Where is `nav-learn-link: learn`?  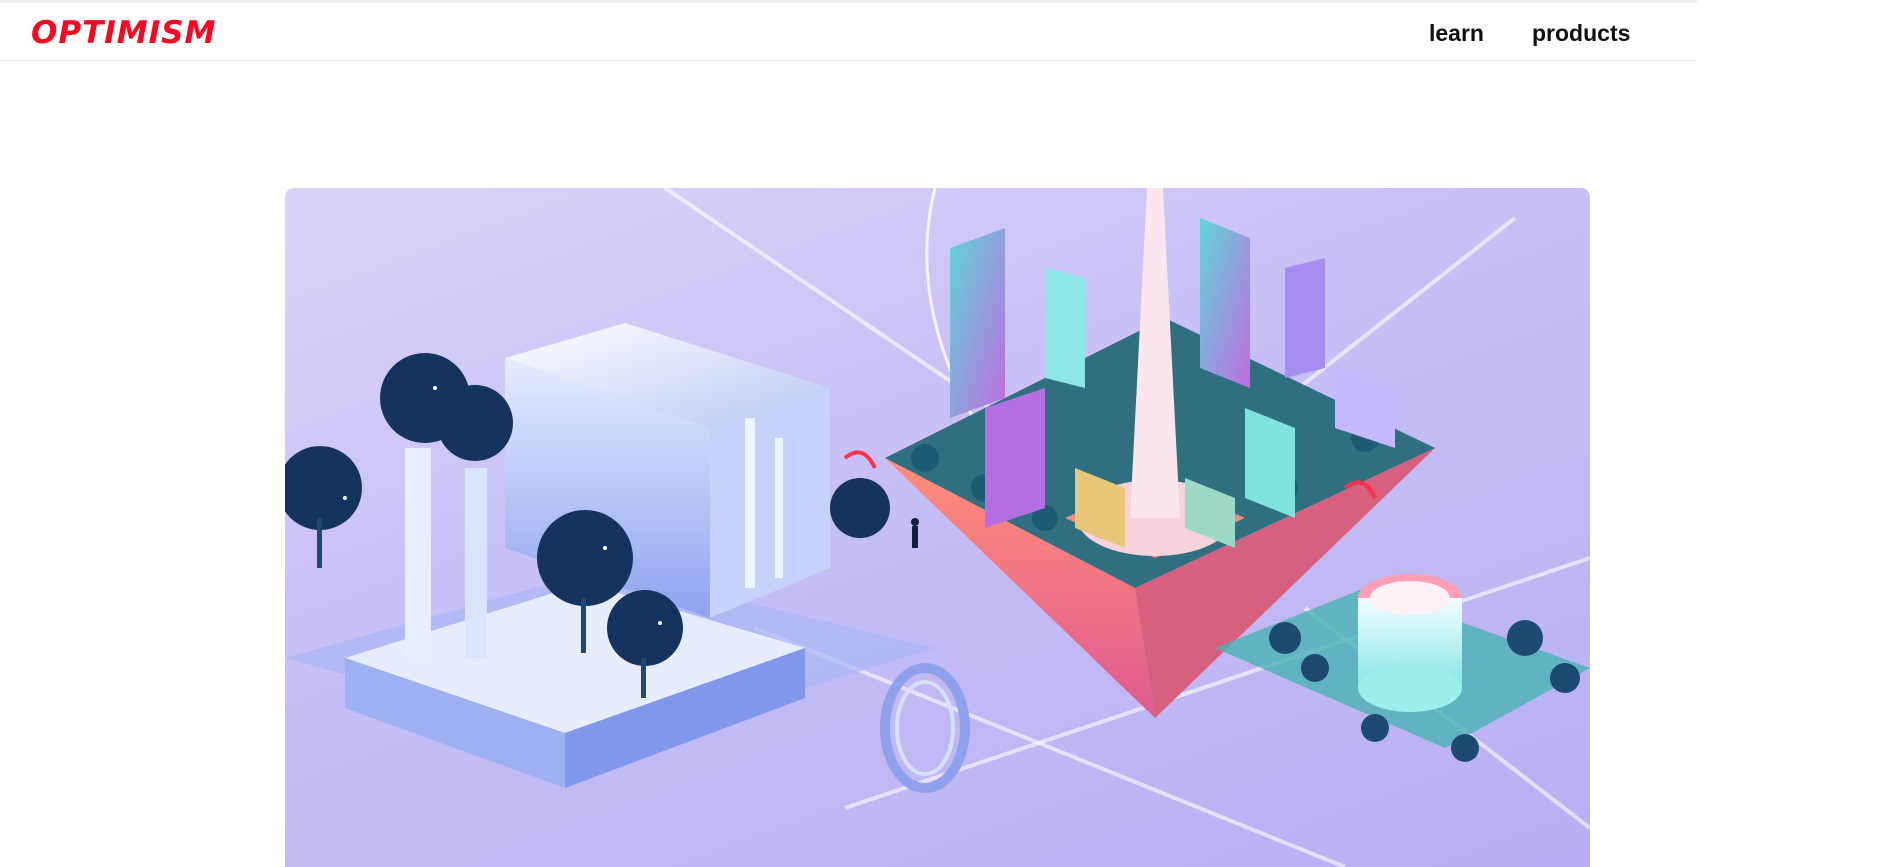
nav-learn-link: learn is located at coordinates (1456, 33).